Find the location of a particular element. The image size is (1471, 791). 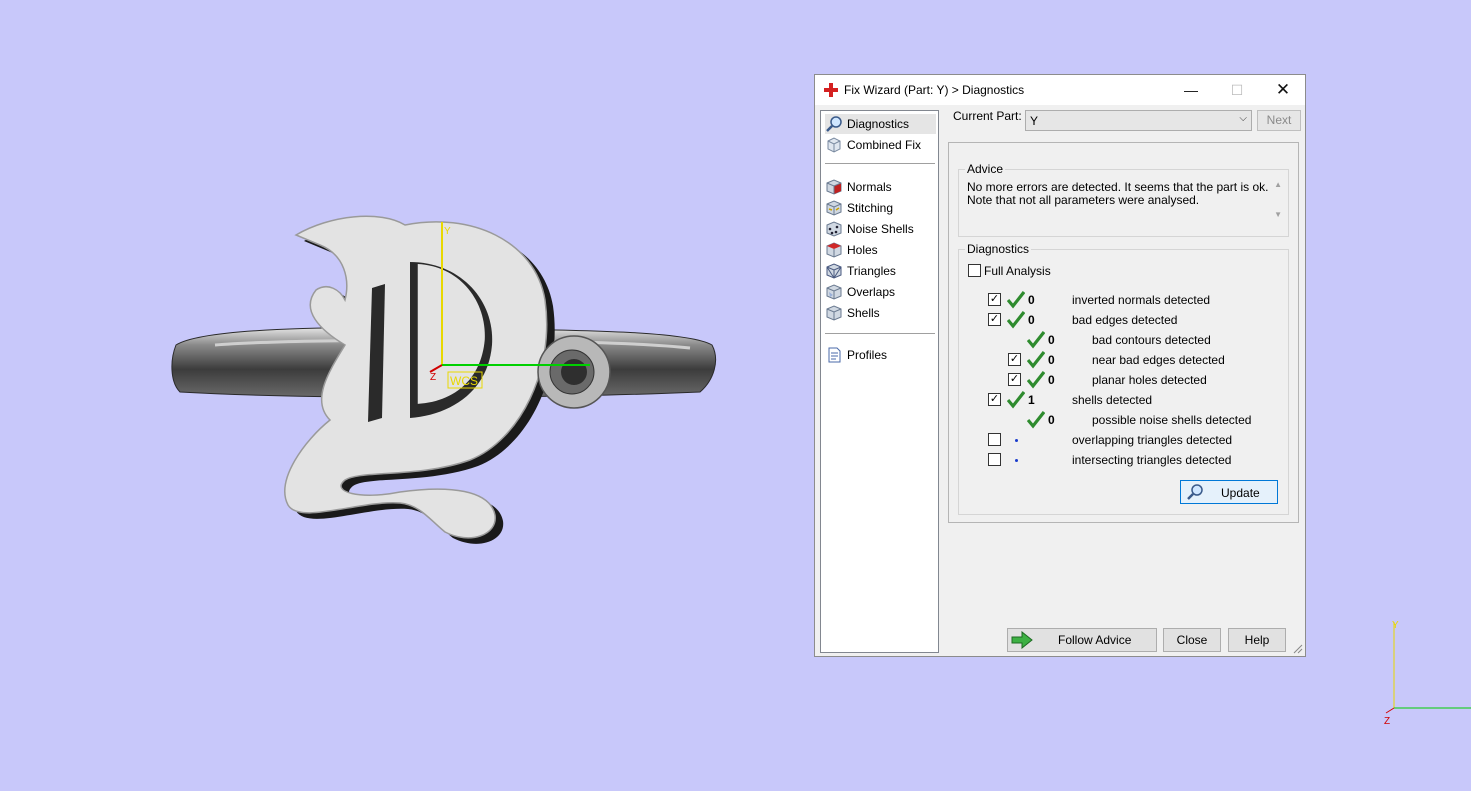

nav-item-label: Profiles is located at coordinates (867, 355).